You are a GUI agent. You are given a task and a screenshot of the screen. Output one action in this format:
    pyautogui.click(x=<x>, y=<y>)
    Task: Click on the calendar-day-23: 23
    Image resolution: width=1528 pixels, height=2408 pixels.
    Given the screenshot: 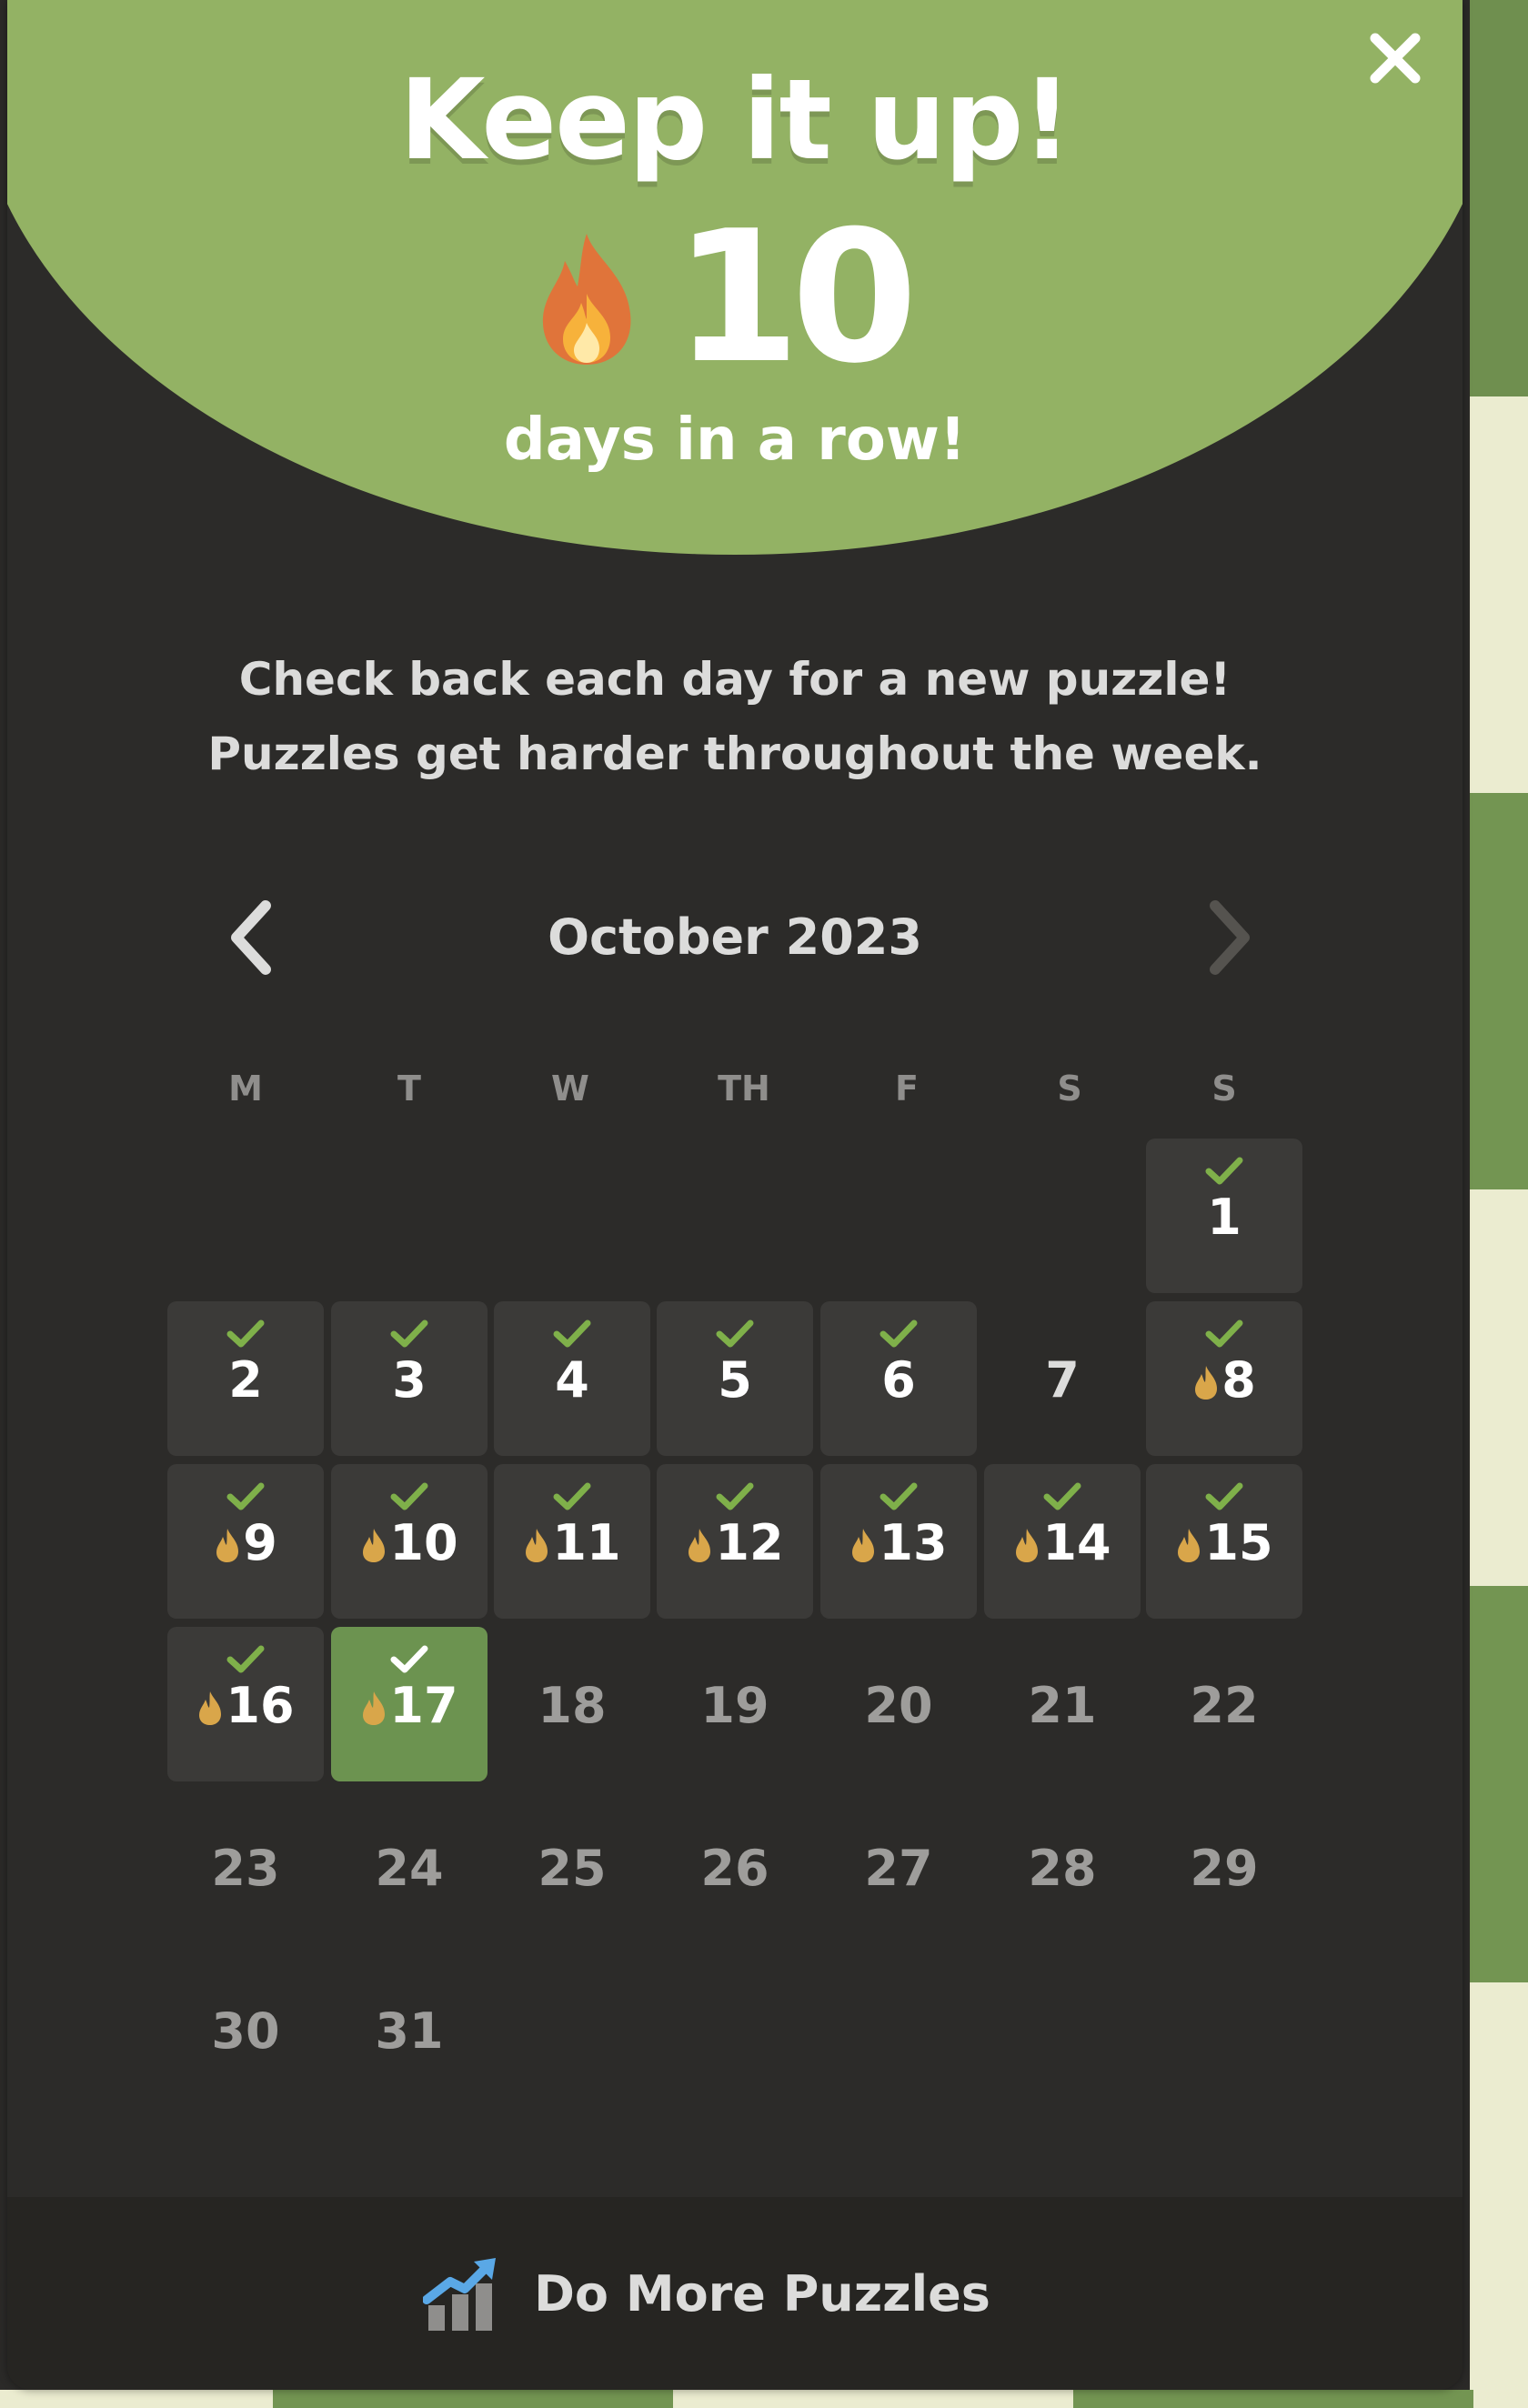 What is the action you would take?
    pyautogui.click(x=245, y=1867)
    